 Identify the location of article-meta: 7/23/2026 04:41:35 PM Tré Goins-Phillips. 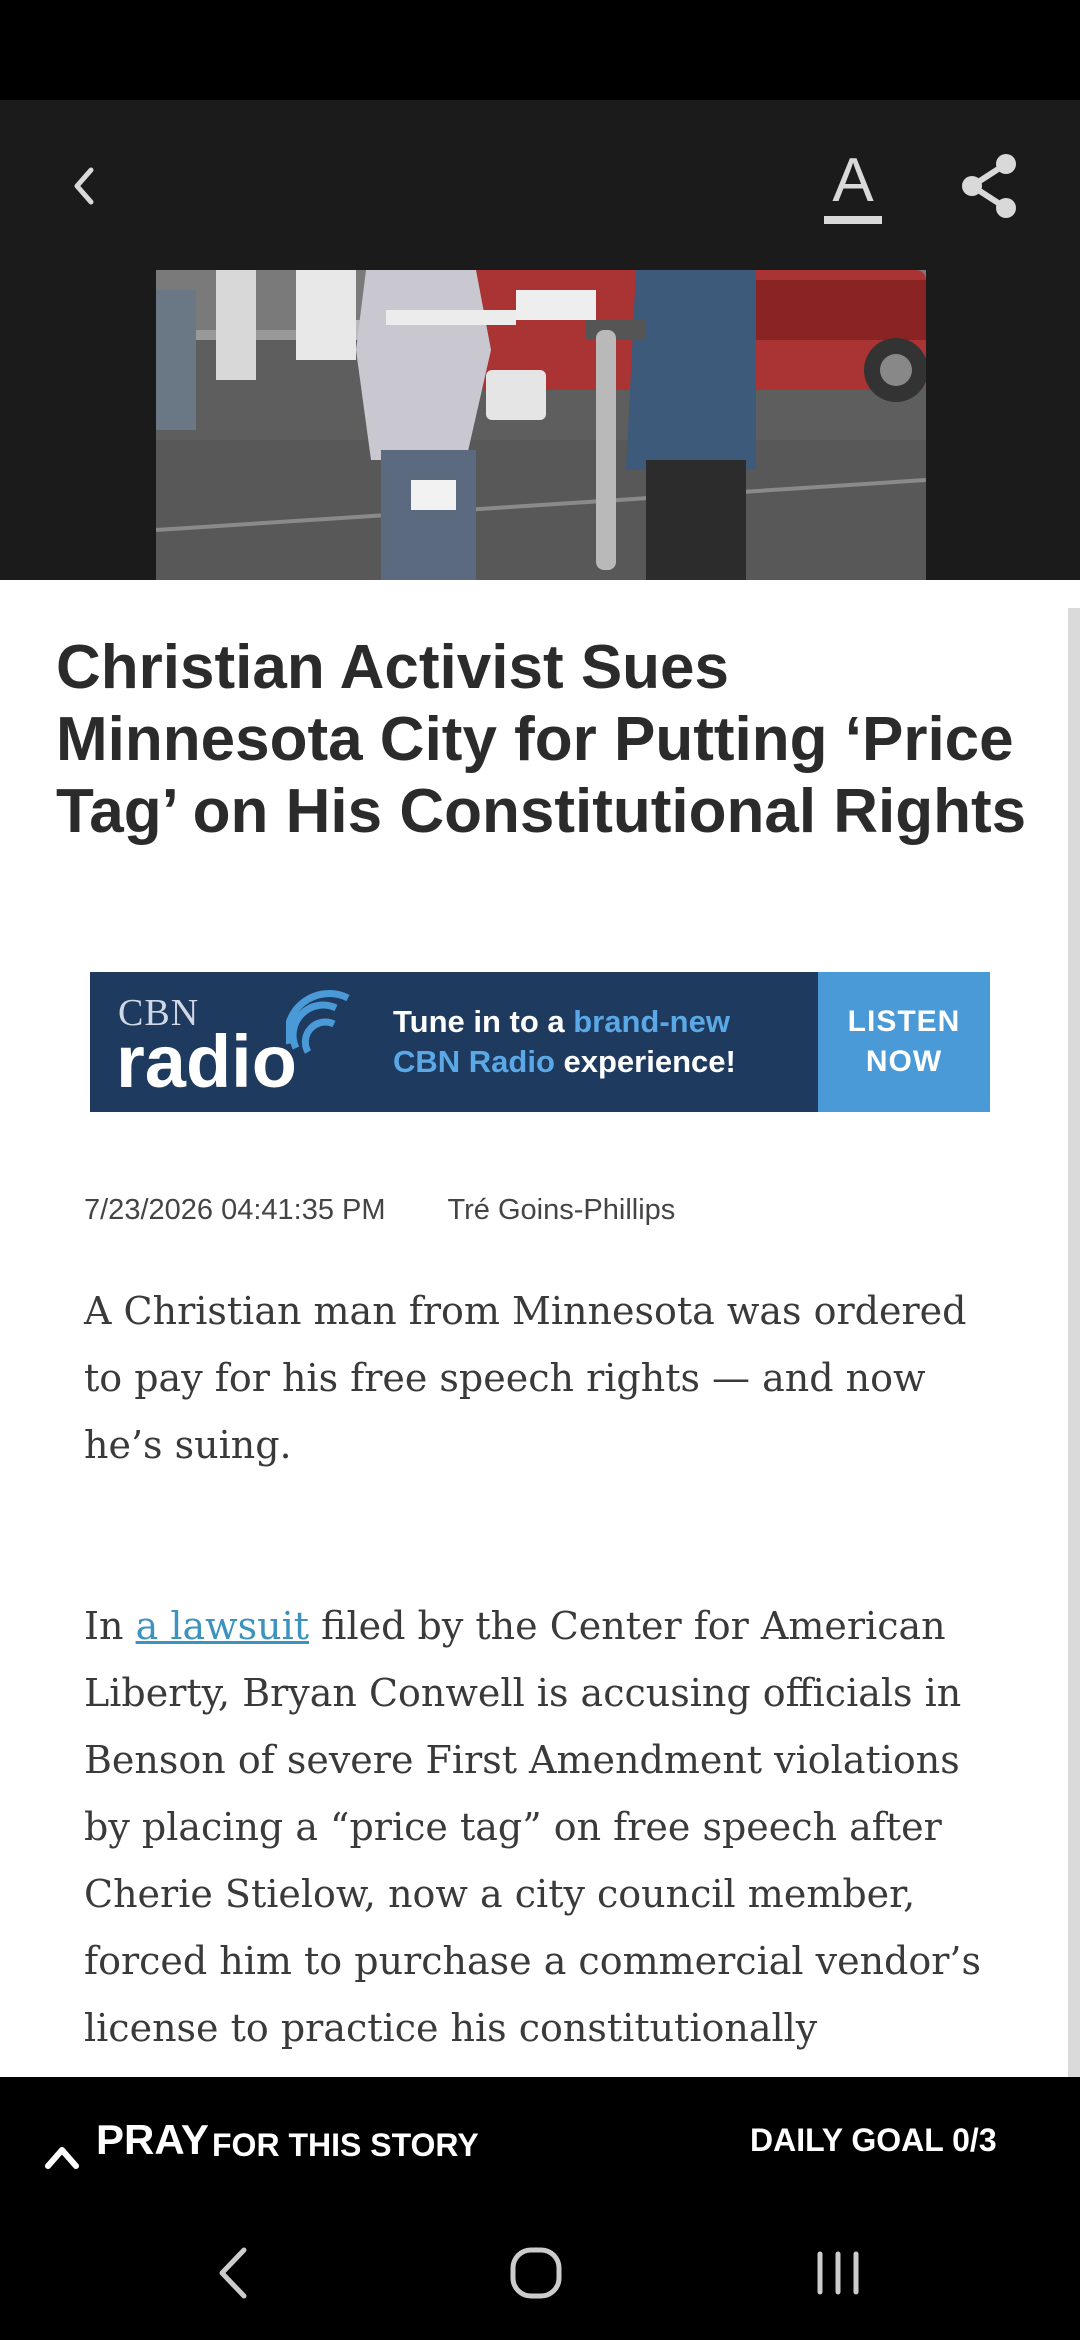
(534, 1210).